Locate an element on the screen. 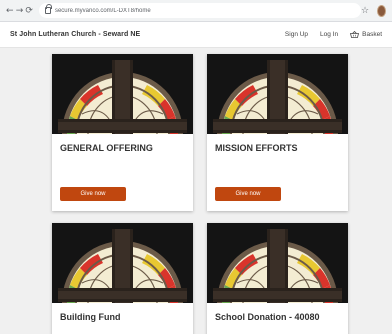 Image resolution: width=392 pixels, height=334 pixels. fund-title: School Donation - 40080 is located at coordinates (267, 317).